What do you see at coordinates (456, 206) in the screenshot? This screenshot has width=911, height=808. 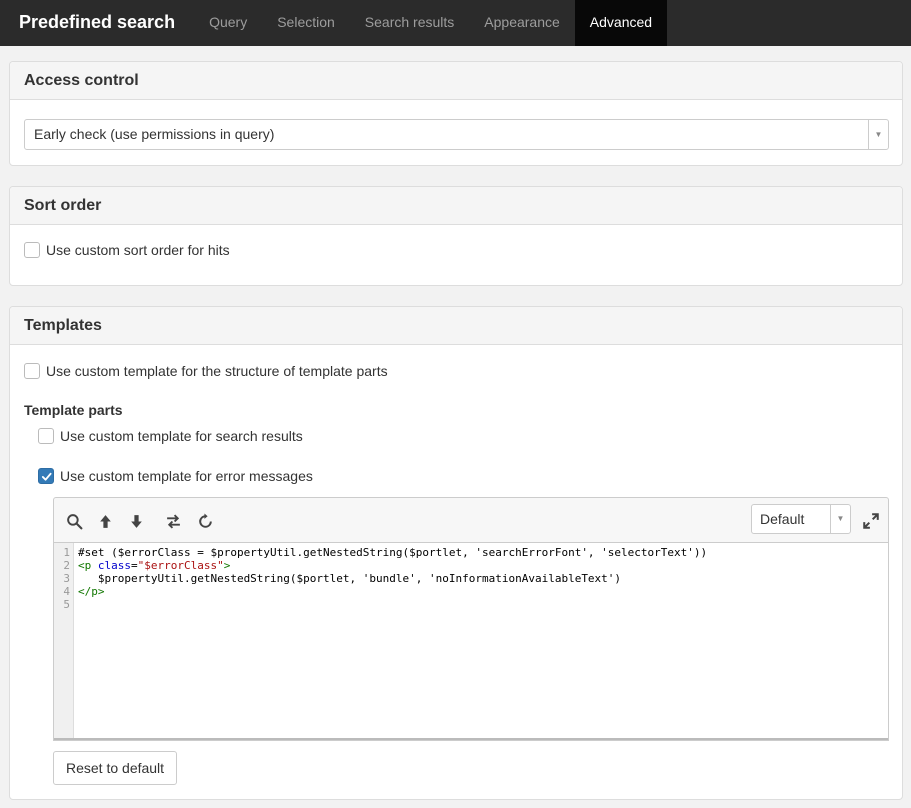 I see `sort-order-heading: Sort order` at bounding box center [456, 206].